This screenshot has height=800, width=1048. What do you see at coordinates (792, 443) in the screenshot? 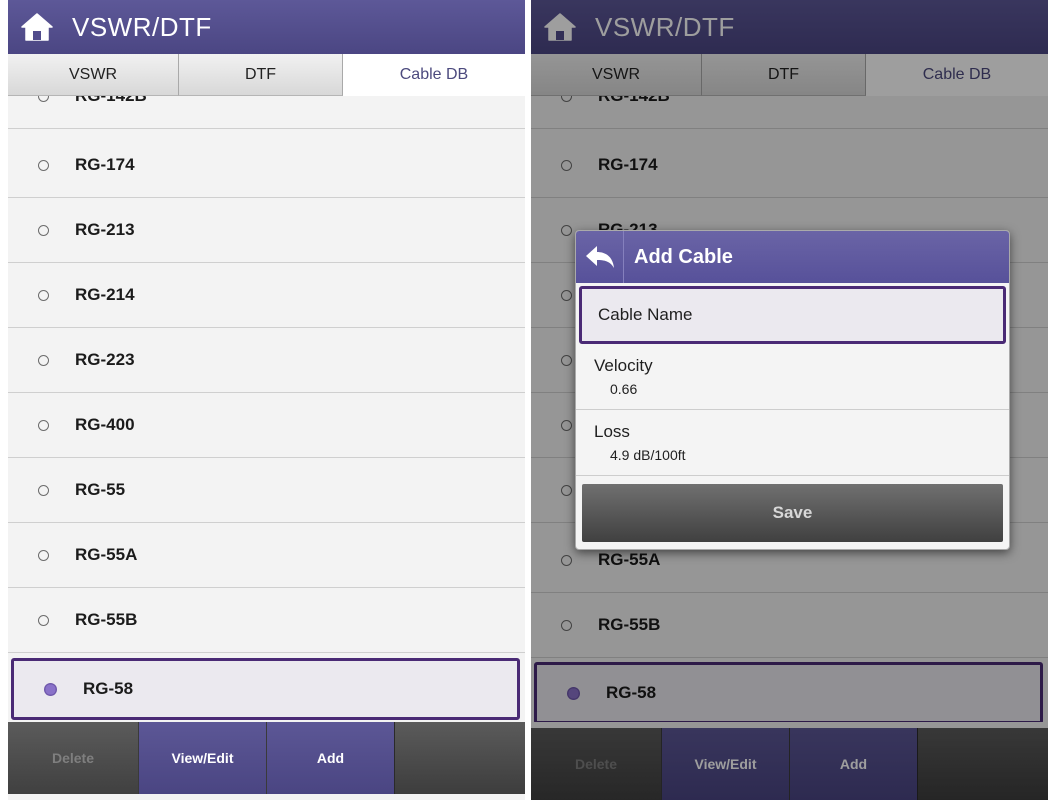
I see `loss-field: Loss 4.9 dB/100ft` at bounding box center [792, 443].